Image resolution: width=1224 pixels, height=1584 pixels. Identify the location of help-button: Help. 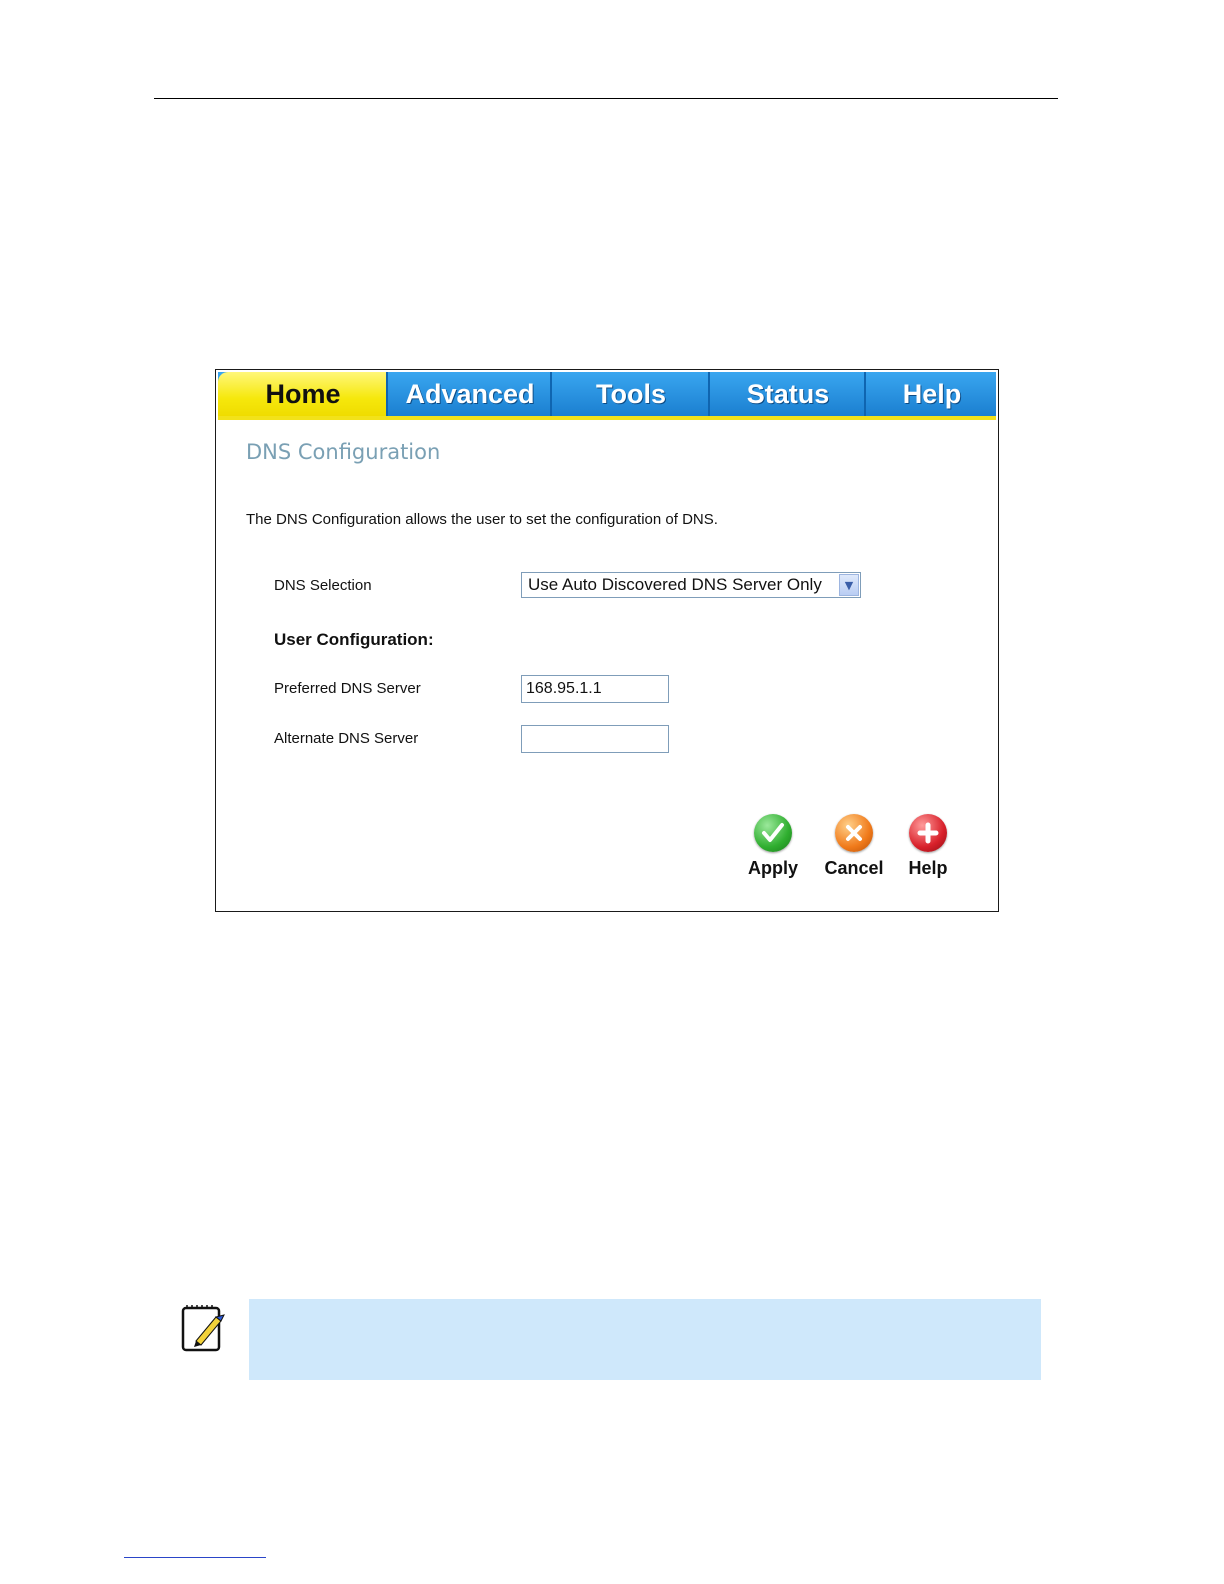
(928, 849).